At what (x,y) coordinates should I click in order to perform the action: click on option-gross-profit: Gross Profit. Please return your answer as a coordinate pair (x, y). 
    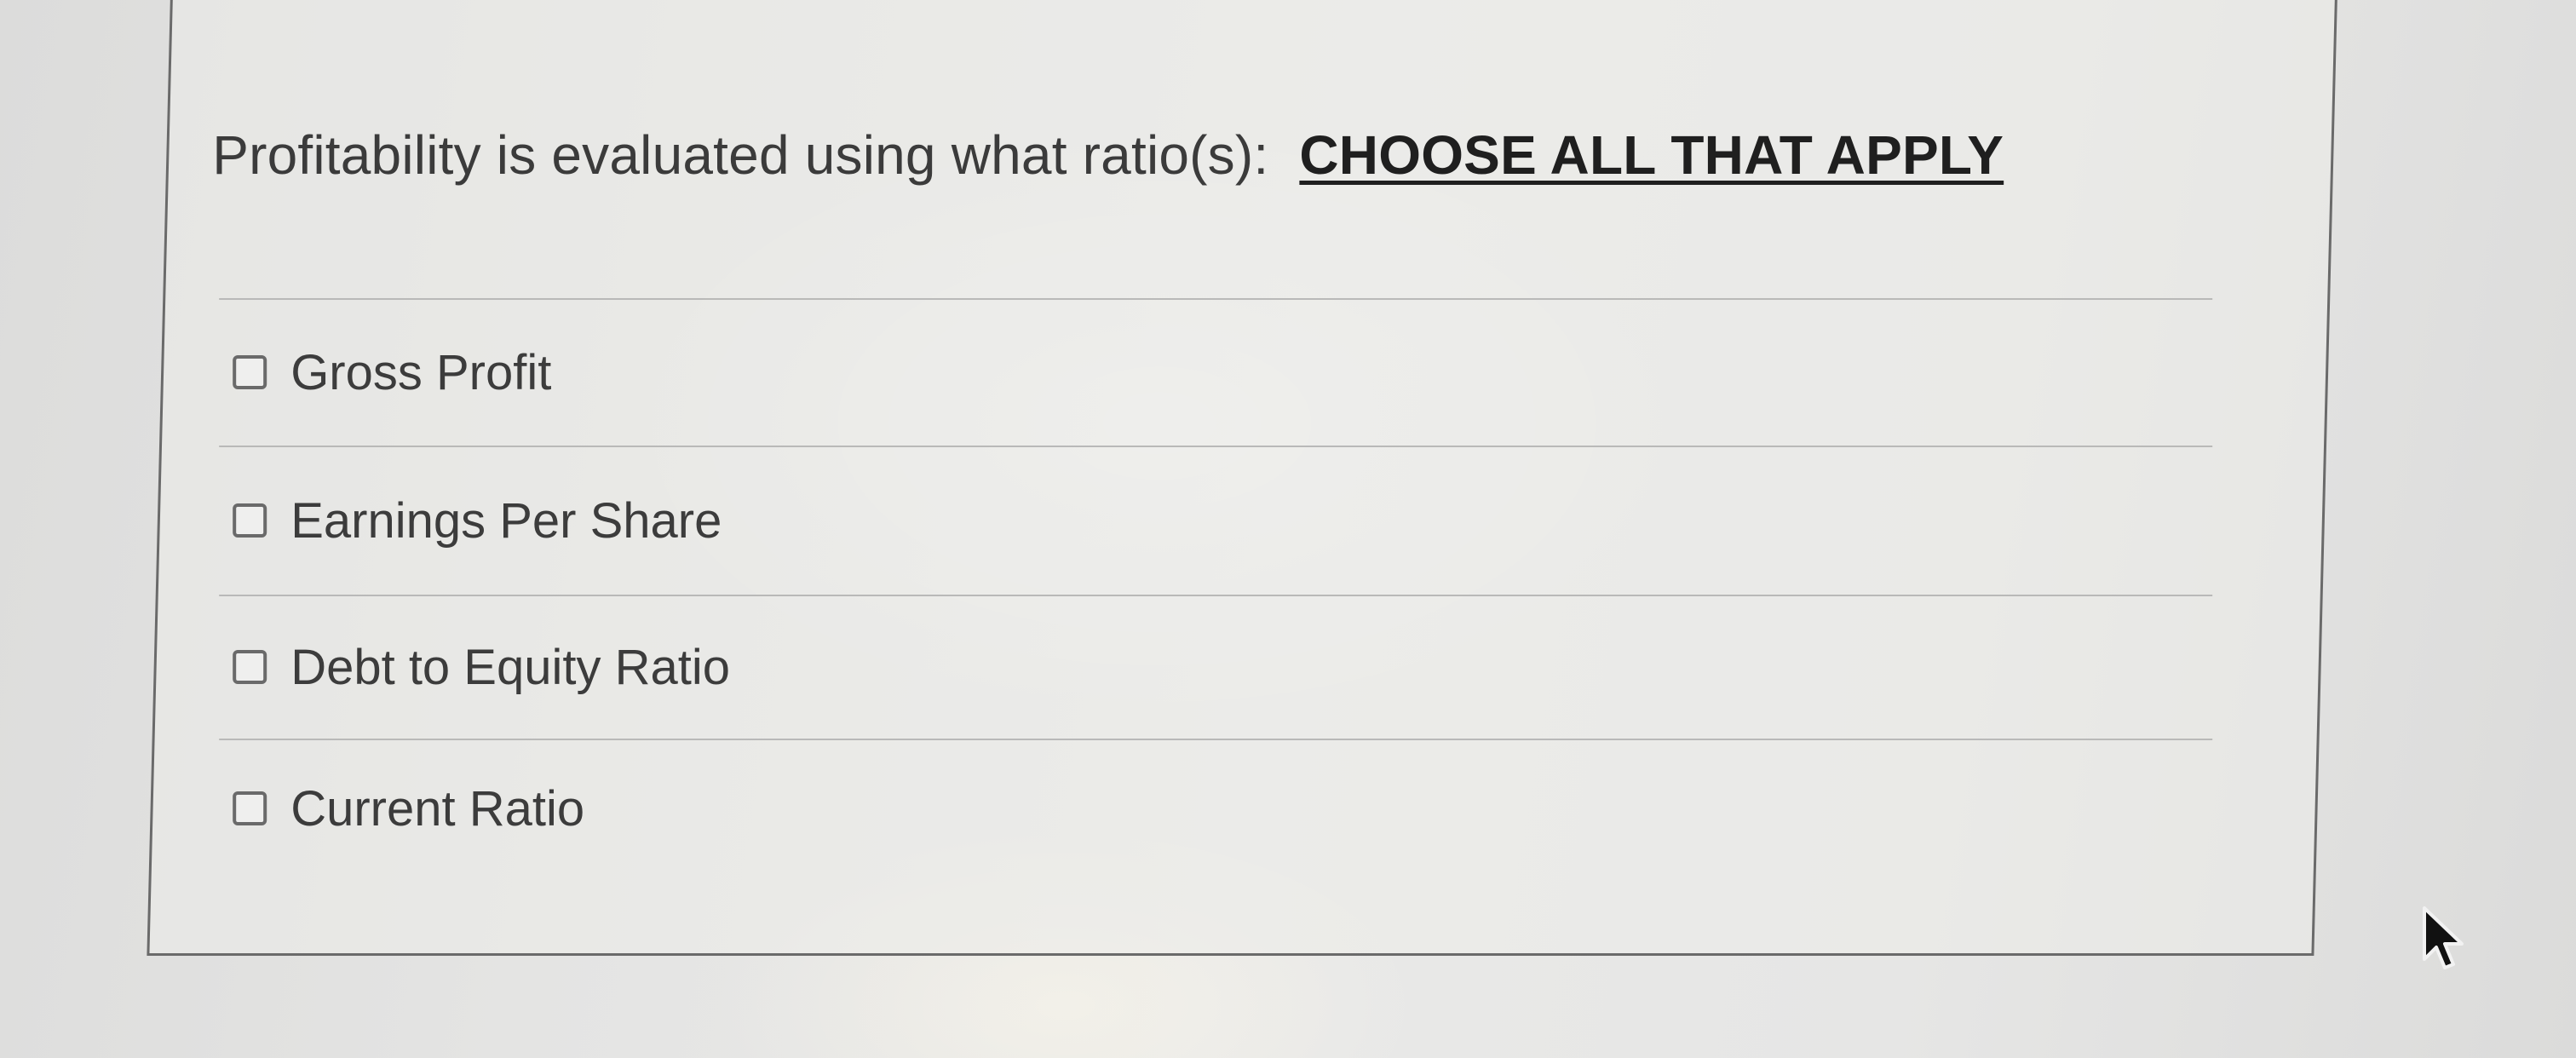
    Looking at the image, I should click on (392, 372).